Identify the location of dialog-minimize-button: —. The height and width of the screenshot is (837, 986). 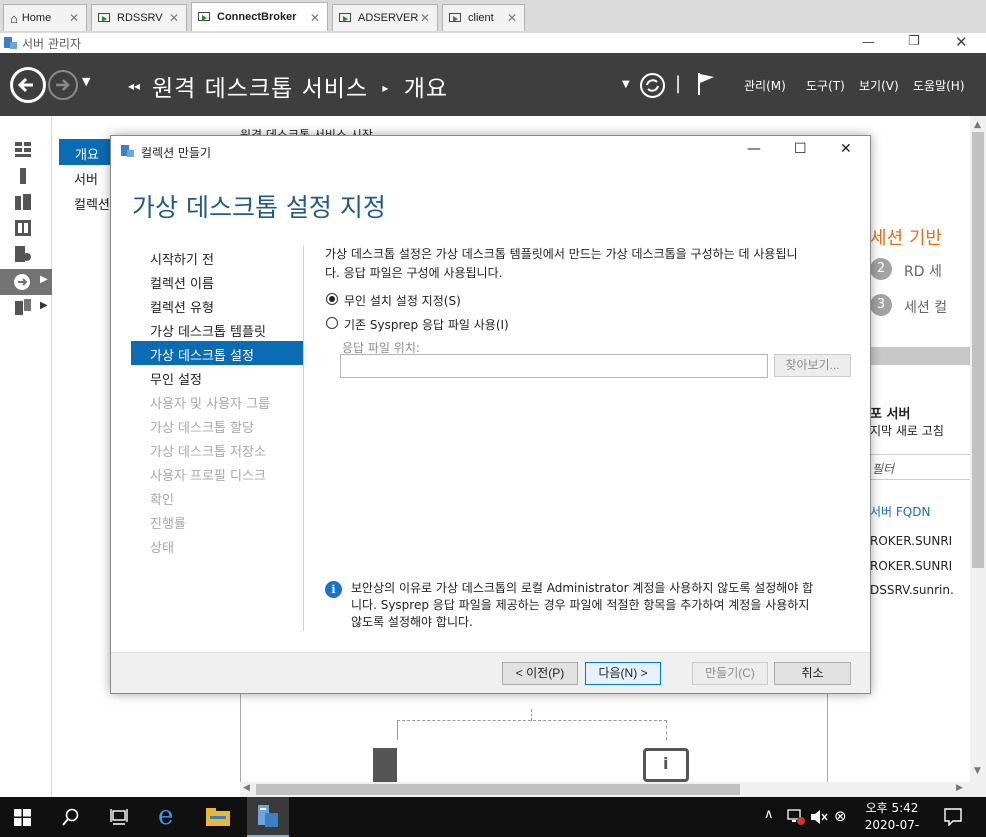
(754, 149).